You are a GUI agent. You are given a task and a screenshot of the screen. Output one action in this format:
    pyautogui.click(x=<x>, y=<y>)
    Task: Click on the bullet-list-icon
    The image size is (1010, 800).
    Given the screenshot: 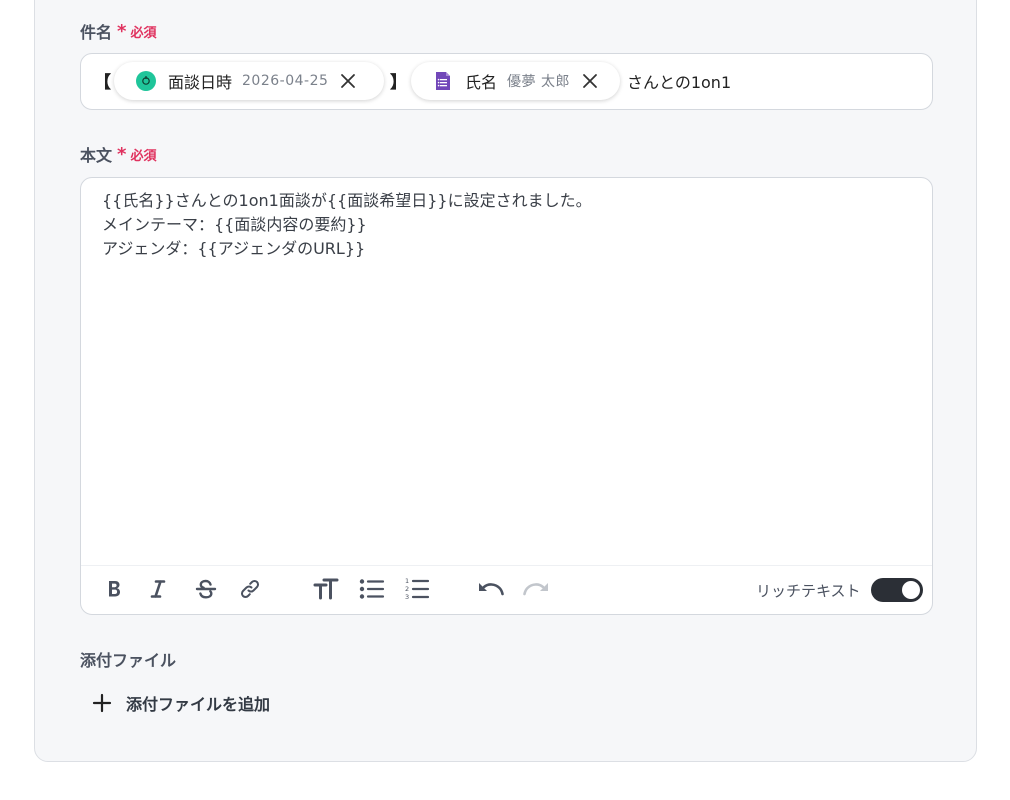 What is the action you would take?
    pyautogui.click(x=372, y=589)
    